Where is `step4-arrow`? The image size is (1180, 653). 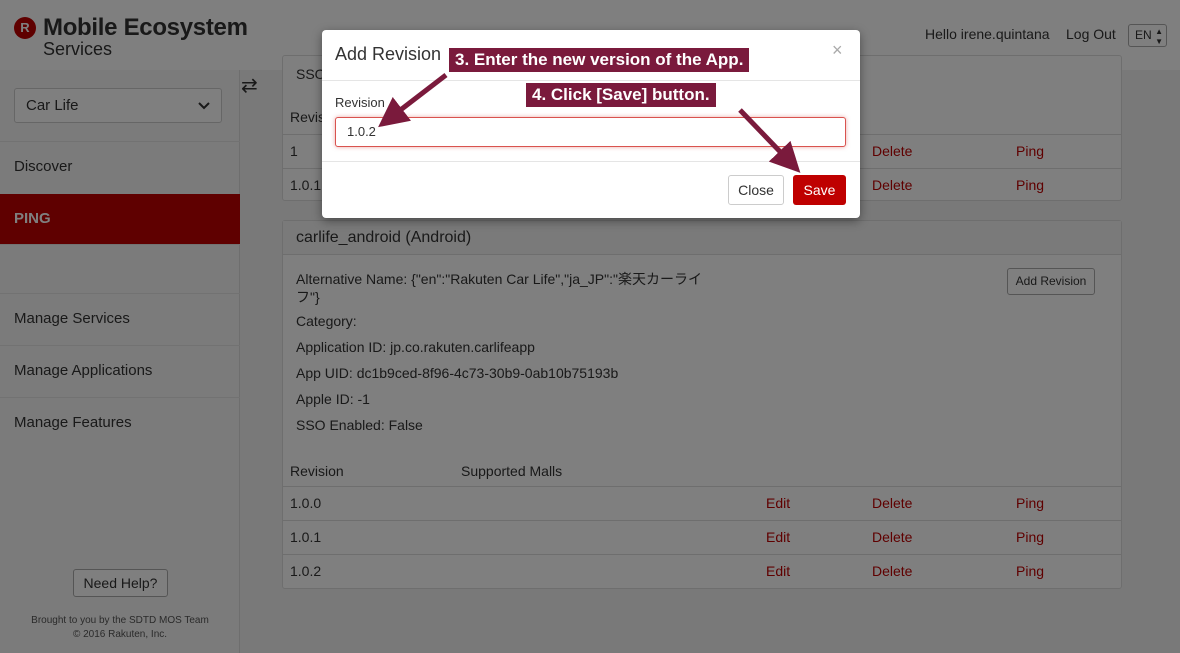
step4-arrow is located at coordinates (769, 140).